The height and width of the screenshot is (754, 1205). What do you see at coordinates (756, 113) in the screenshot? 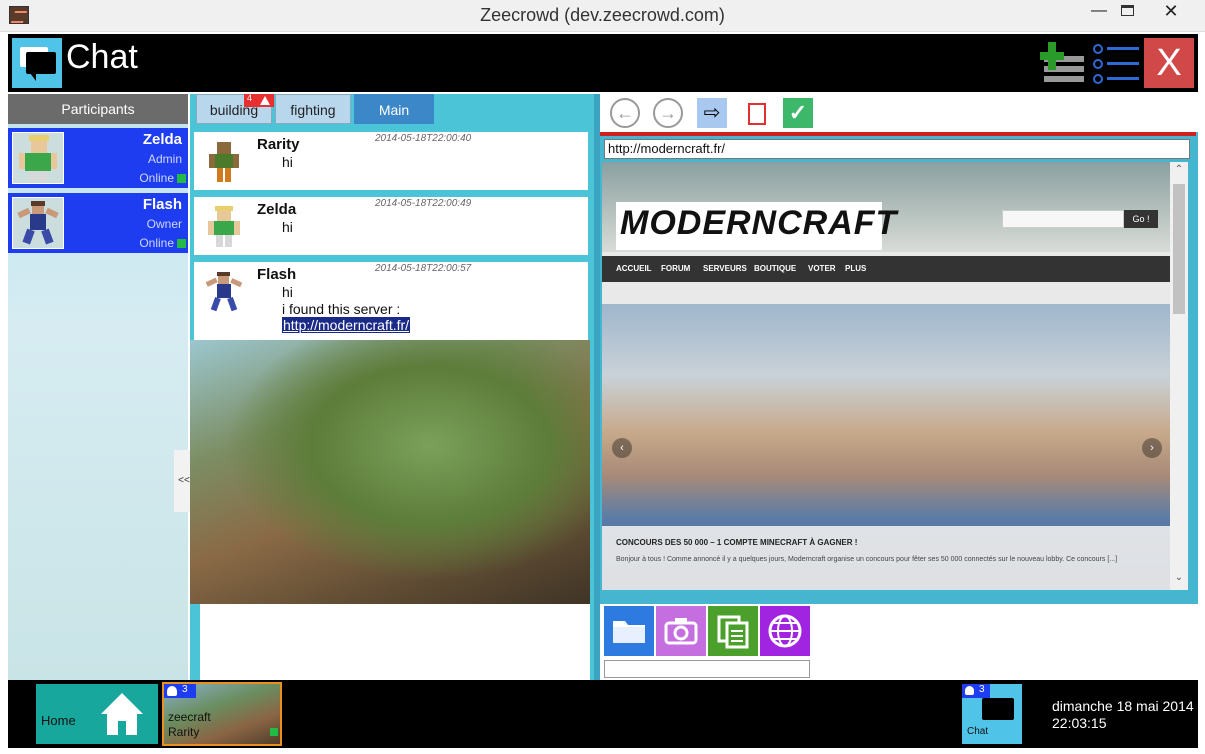
I see `stop-icon` at bounding box center [756, 113].